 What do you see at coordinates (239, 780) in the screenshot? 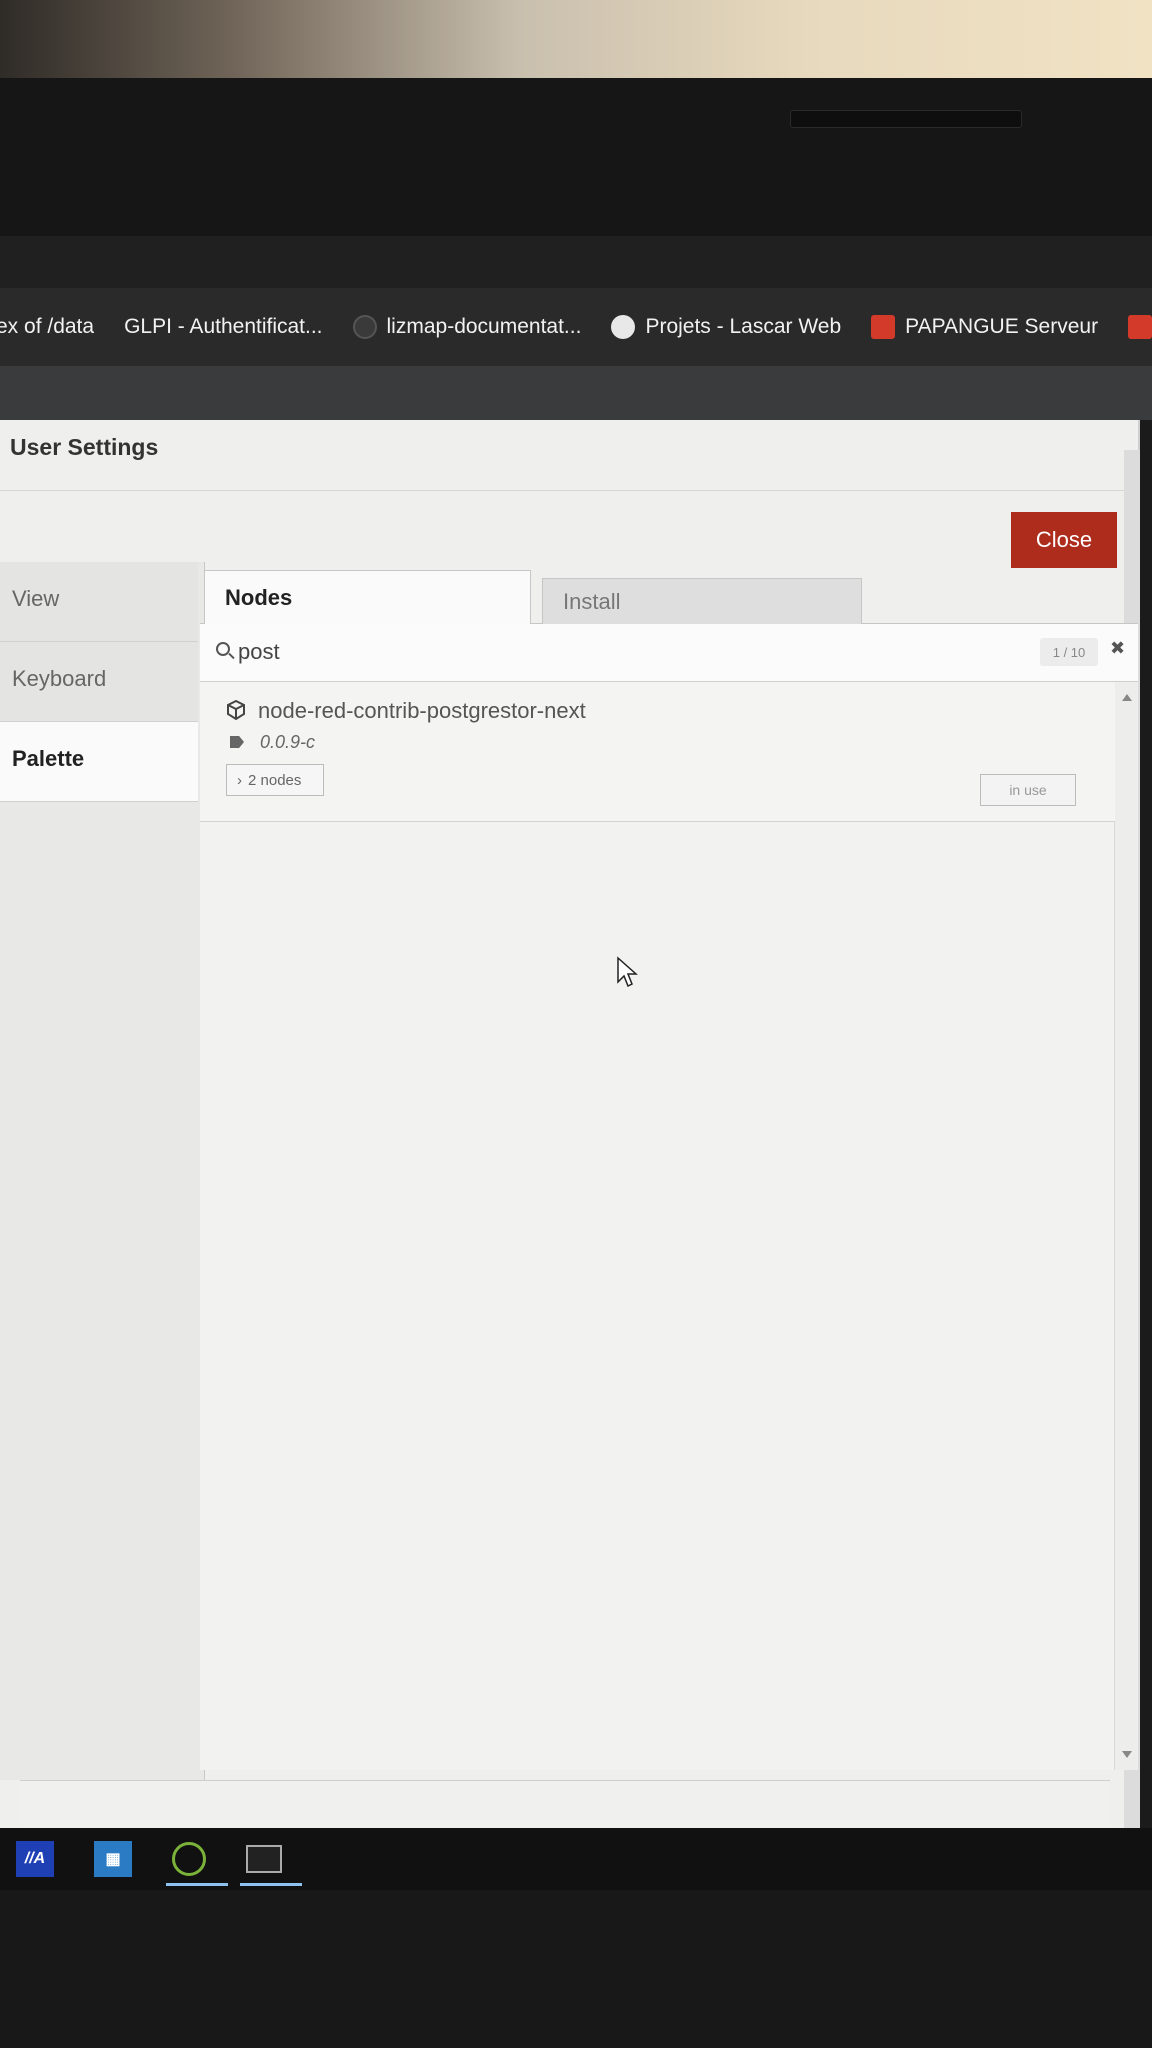
I see `chevron-right-icon: ›` at bounding box center [239, 780].